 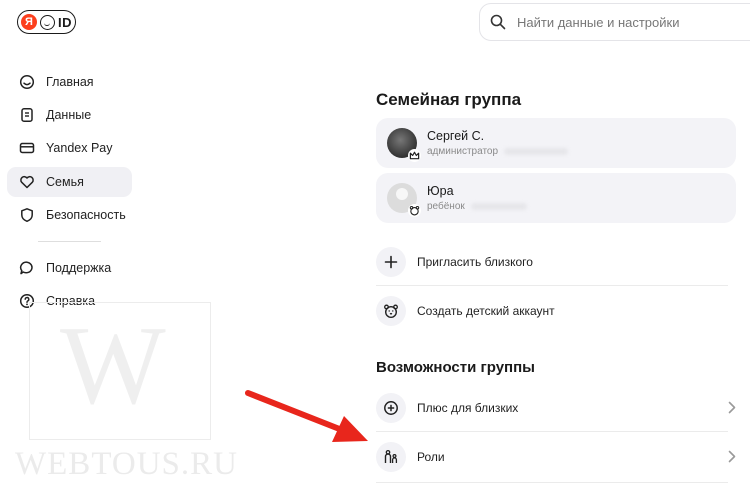 I want to click on search-icon, so click(x=498, y=22).